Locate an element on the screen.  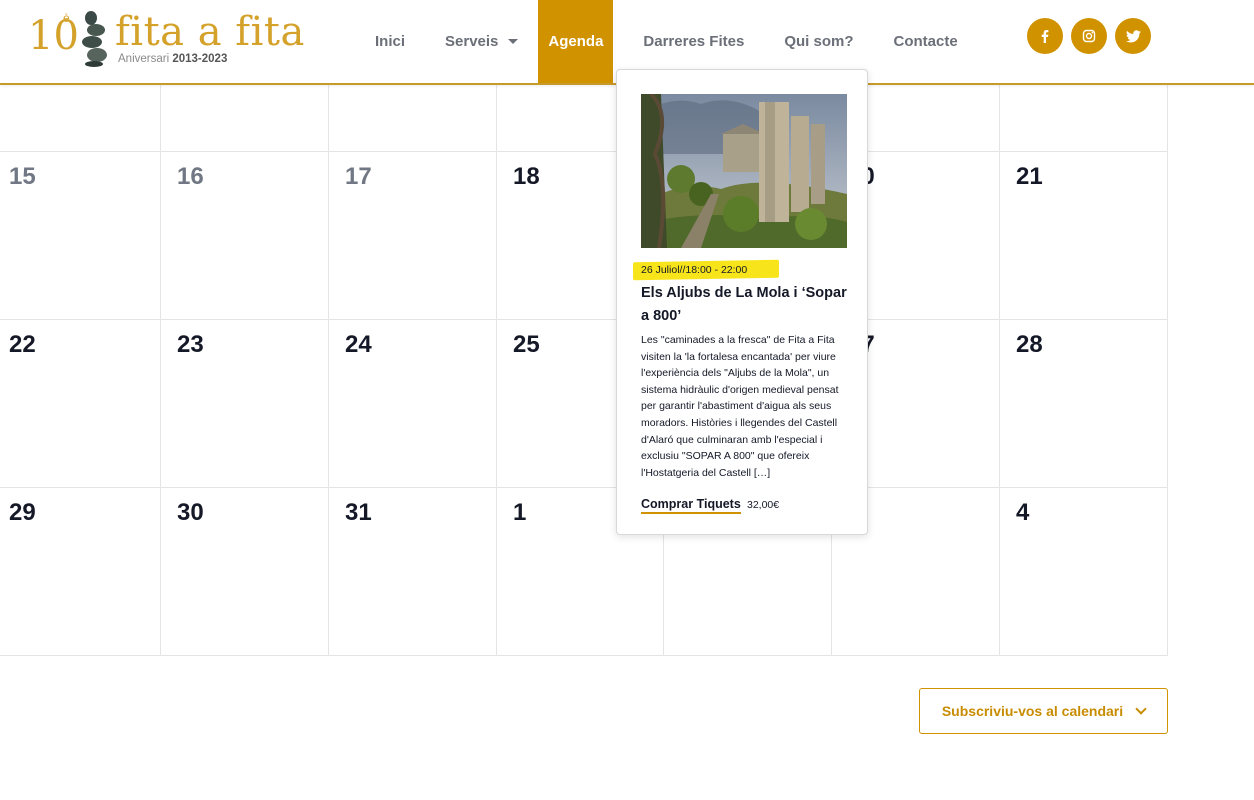
facebook-icon is located at coordinates (1045, 36).